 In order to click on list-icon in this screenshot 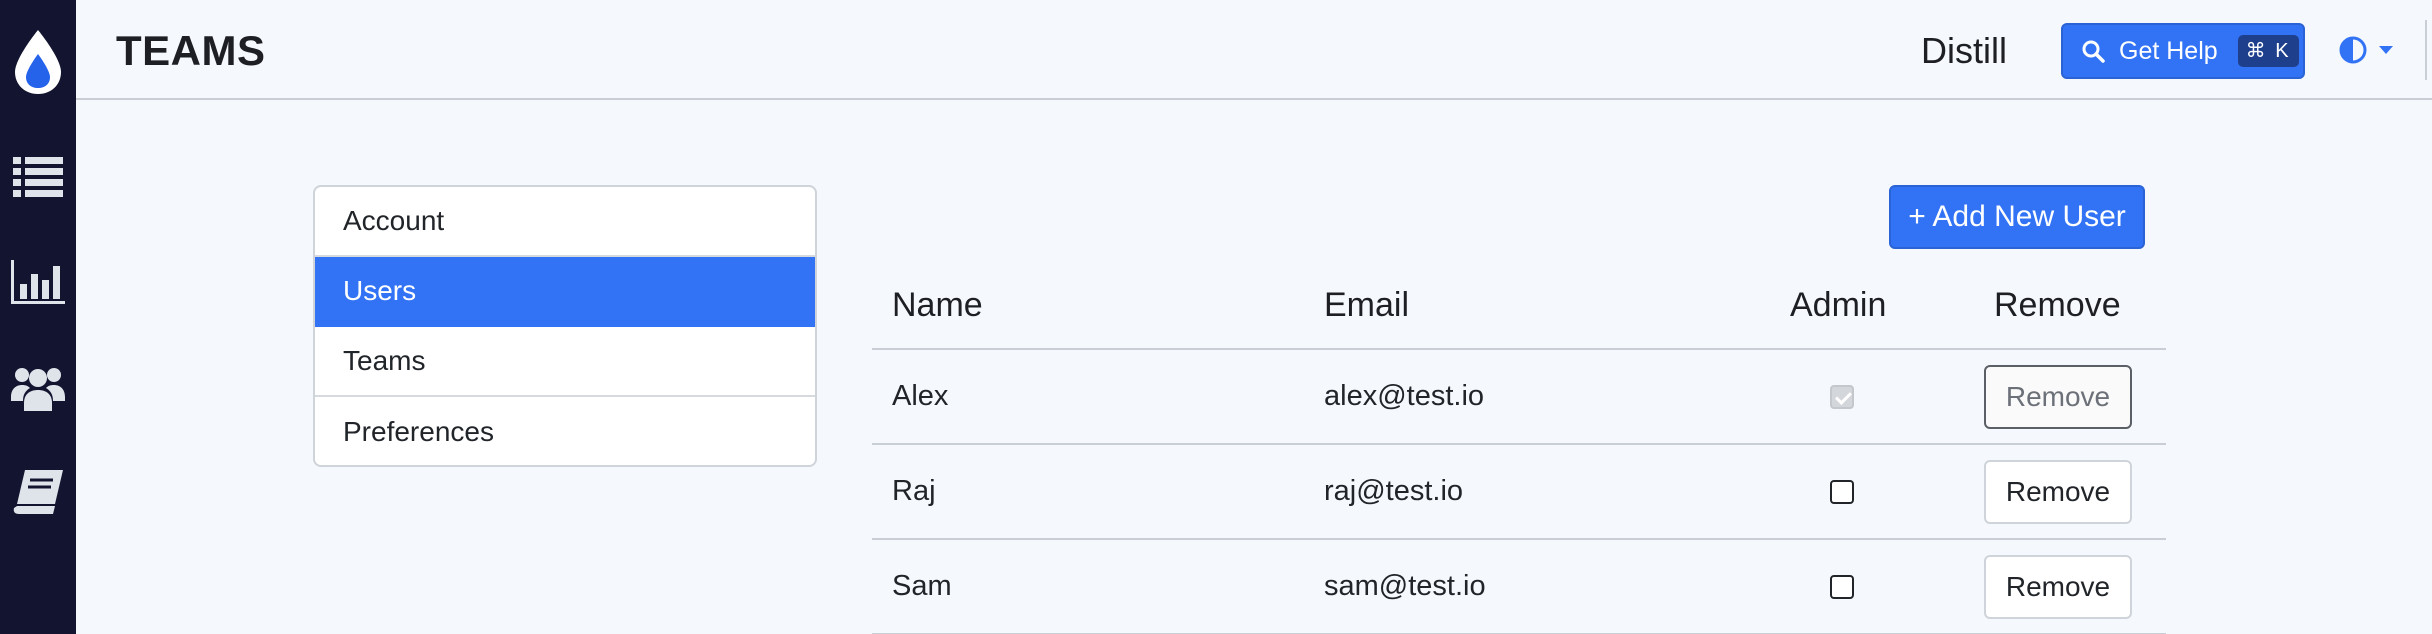, I will do `click(38, 177)`.